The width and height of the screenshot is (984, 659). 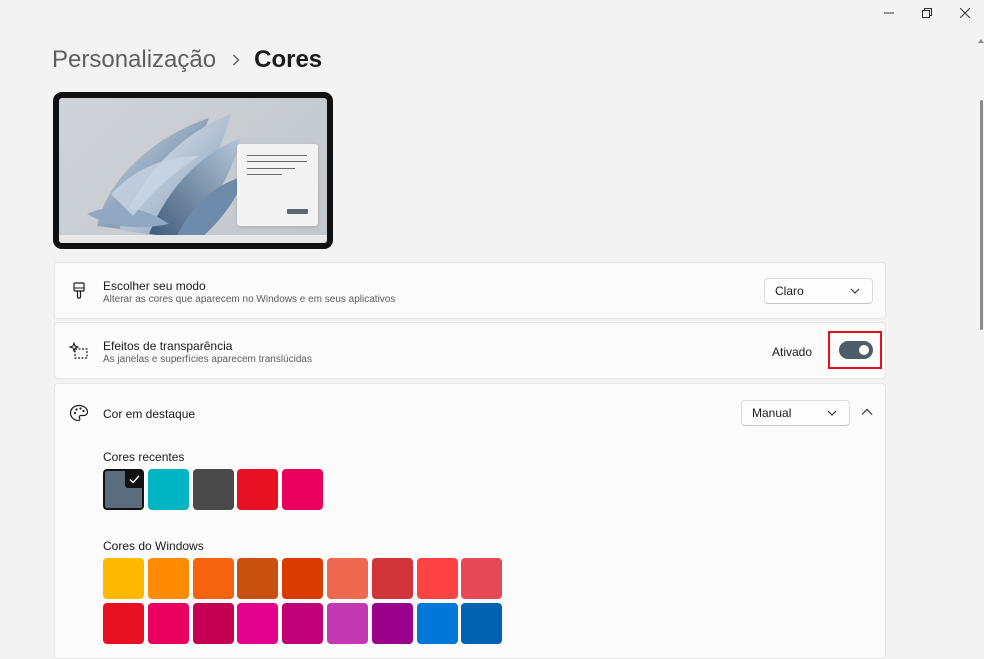 I want to click on accent-card-header: Cor em destaque Manual, so click(x=470, y=411).